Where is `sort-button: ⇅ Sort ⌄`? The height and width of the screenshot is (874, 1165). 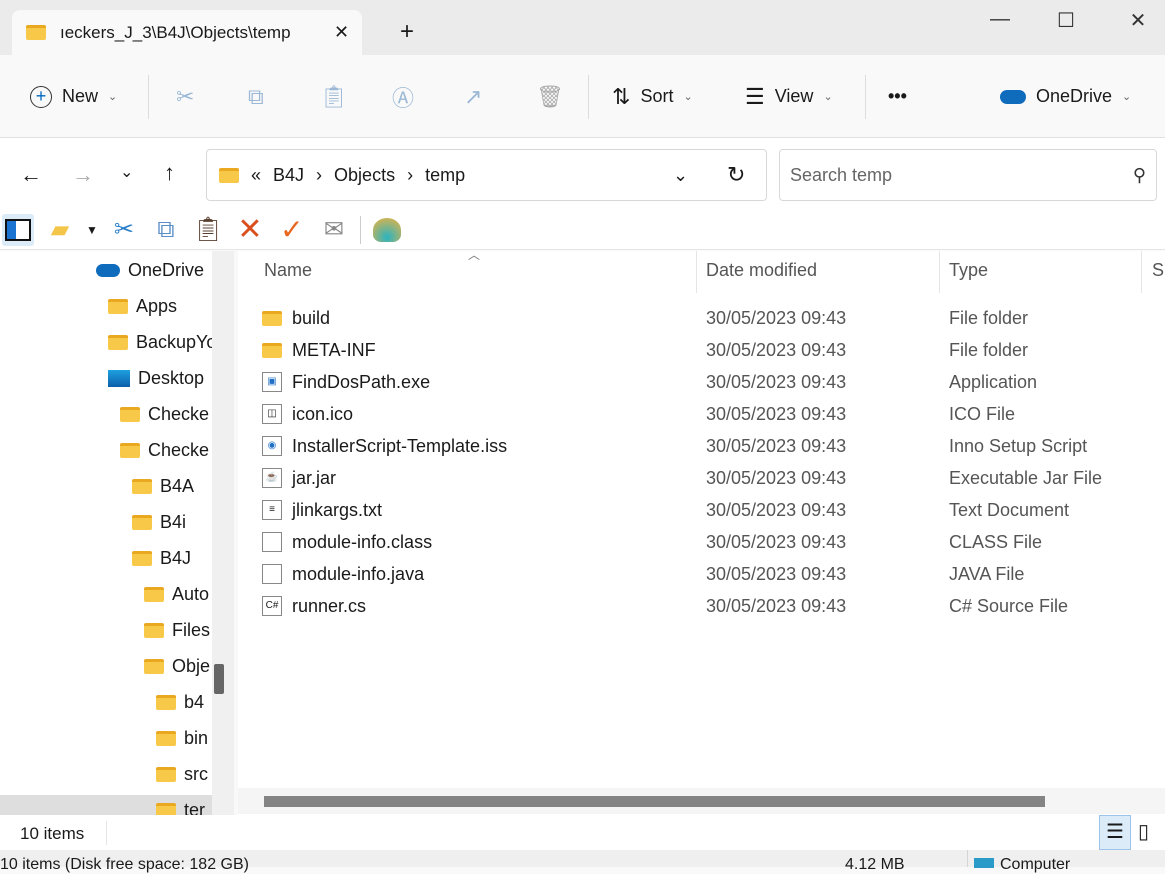
sort-button: ⇅ Sort ⌄ is located at coordinates (652, 96).